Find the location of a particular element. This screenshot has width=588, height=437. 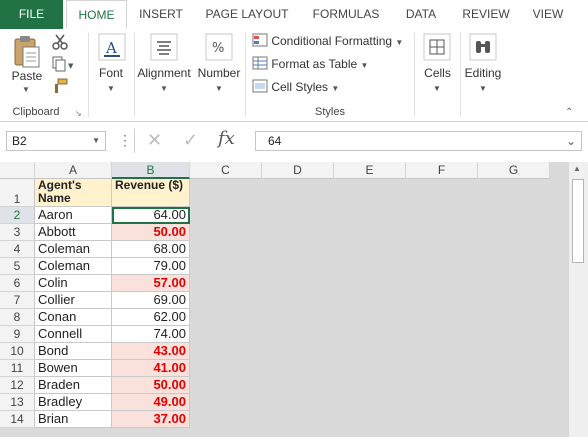

dialog-launcher-icon: ↘ is located at coordinates (78, 113).